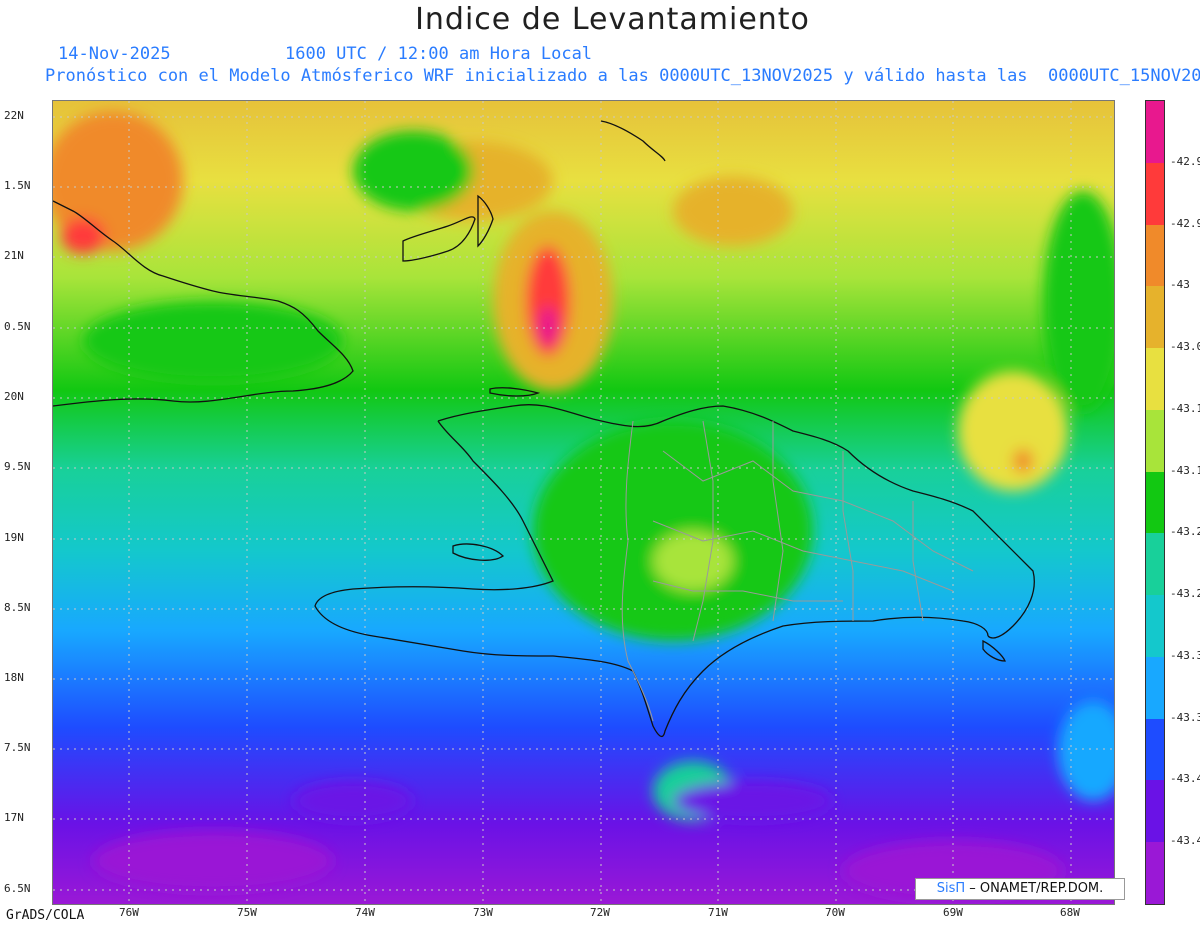 Image resolution: width=1200 pixels, height=927 pixels. Describe the element at coordinates (14, 817) in the screenshot. I see `lat-label: 17N` at that location.